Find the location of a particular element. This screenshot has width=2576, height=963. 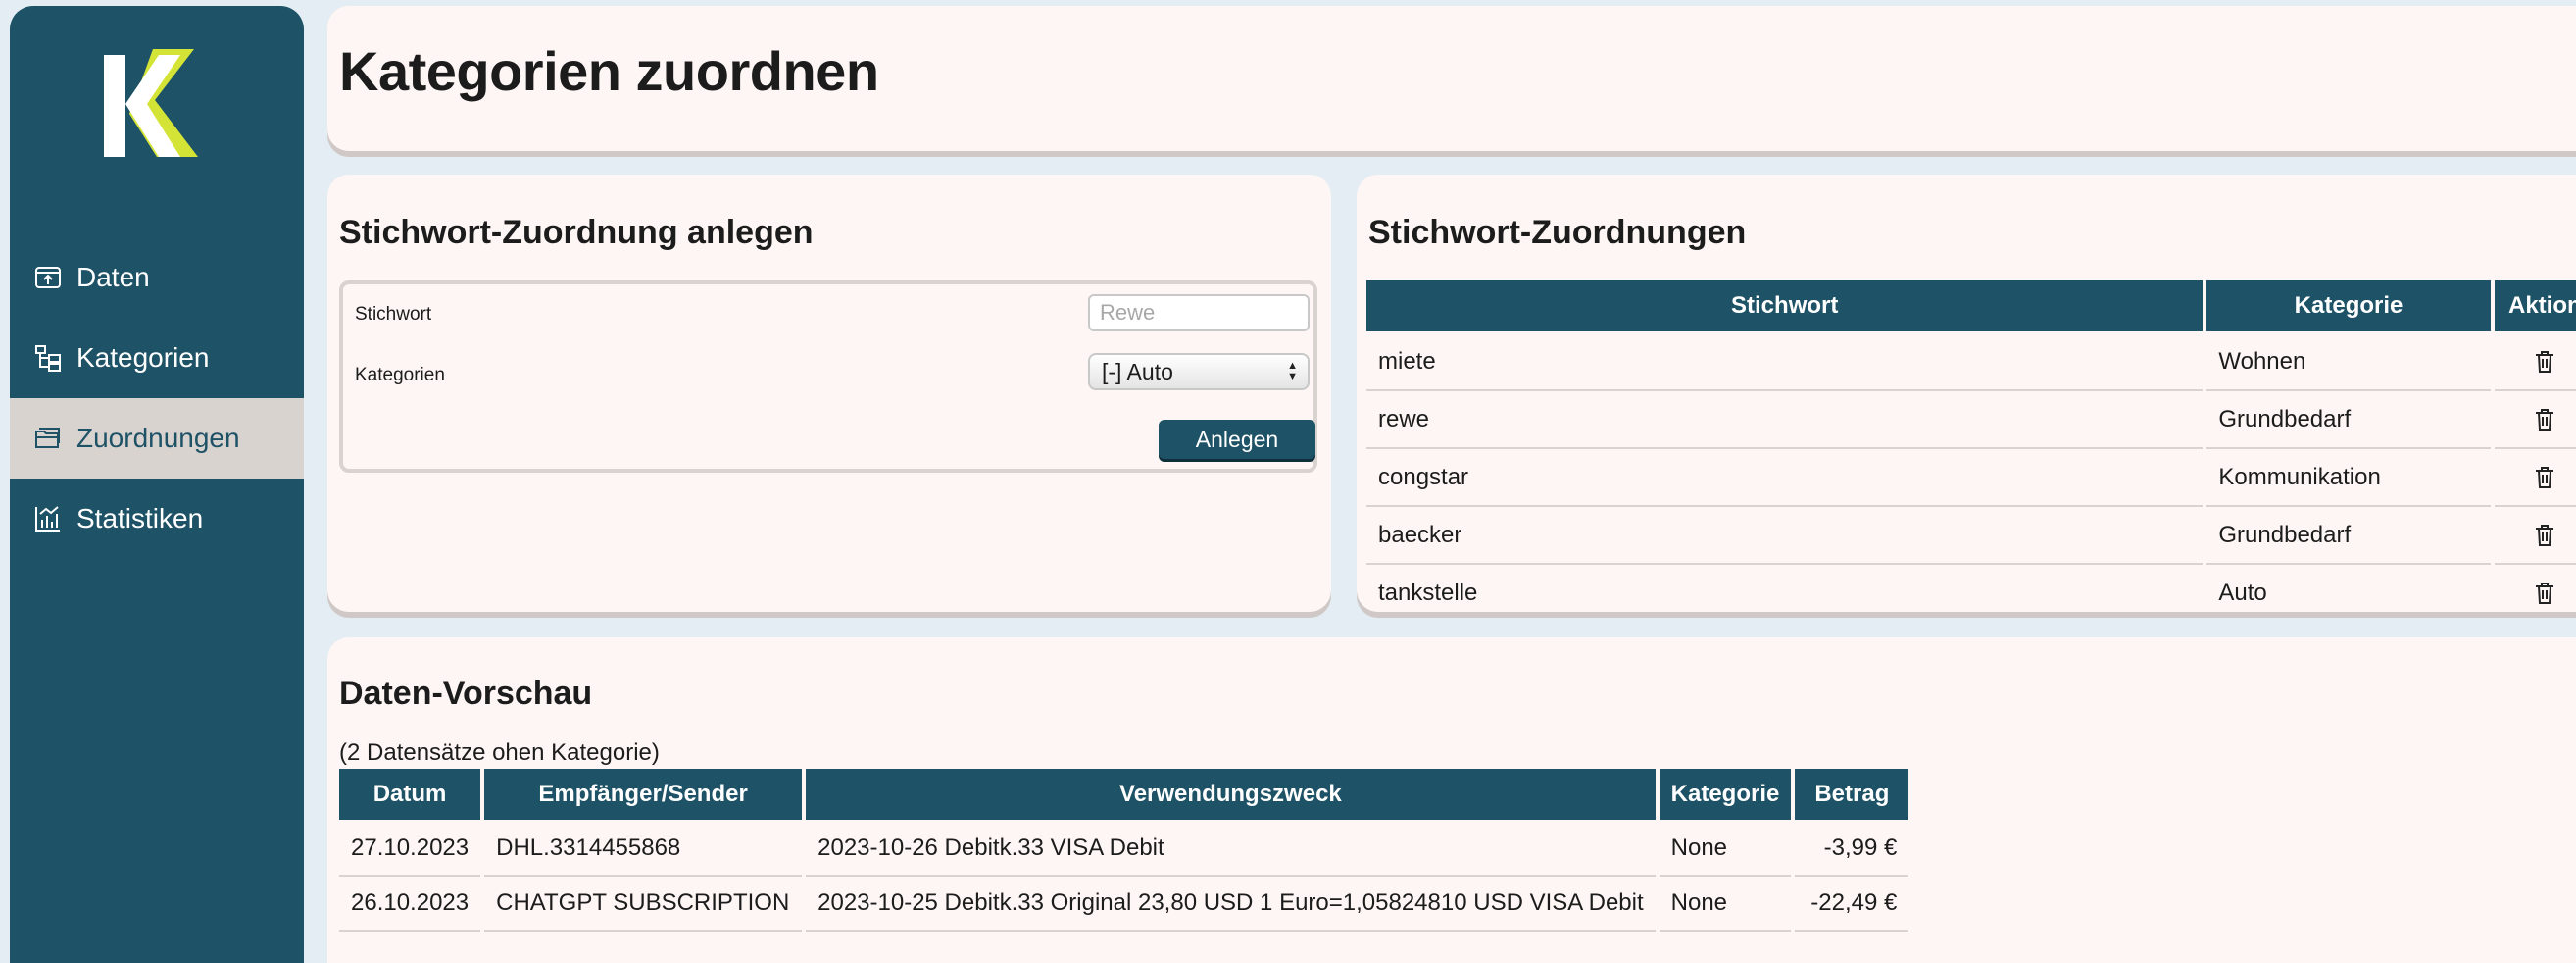

purpose-cell: 2023-10-26 Debitk.33 VISA Debit is located at coordinates (1231, 849).